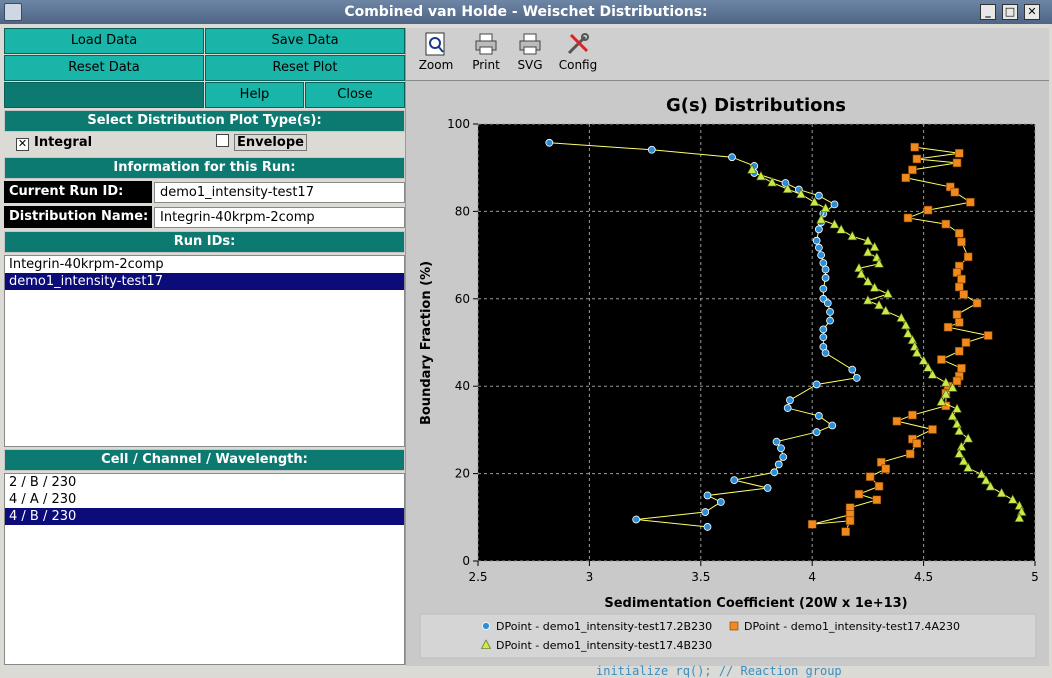  I want to click on zoom-tool: Zoom, so click(436, 52).